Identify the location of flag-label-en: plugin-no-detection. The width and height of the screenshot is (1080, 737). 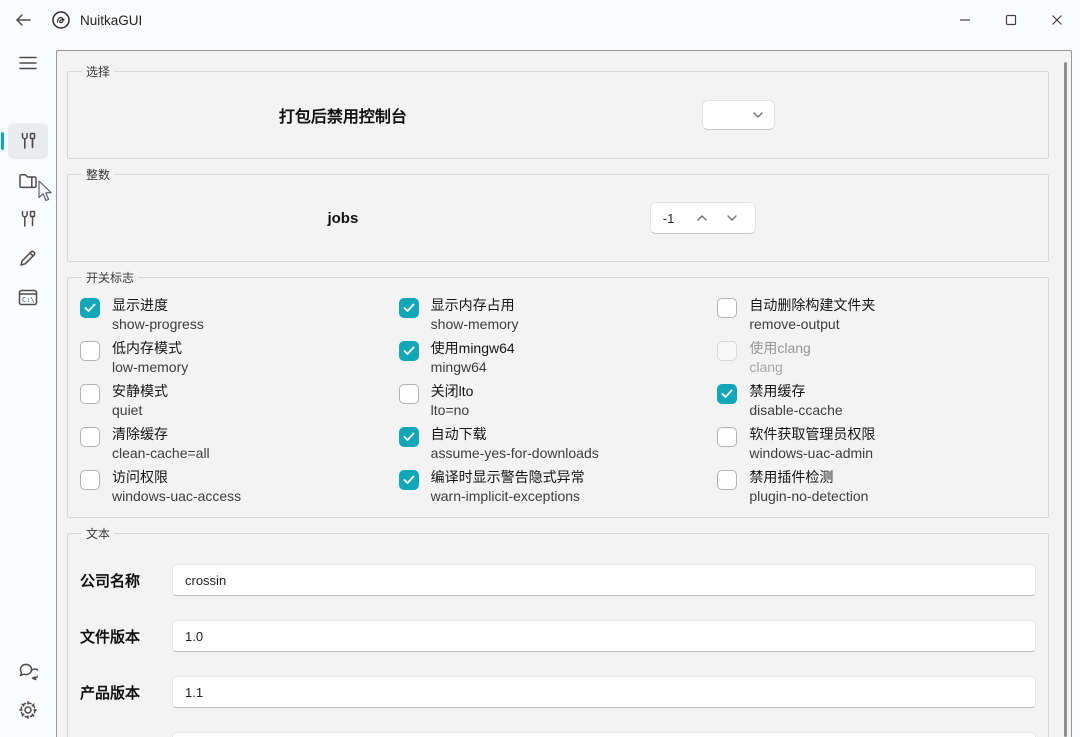
(809, 496).